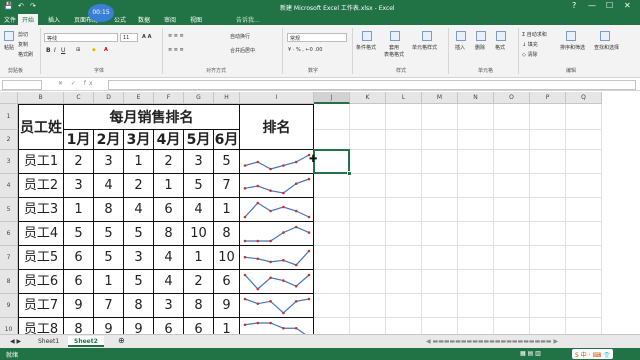 The height and width of the screenshot is (360, 640). Describe the element at coordinates (196, 19) in the screenshot. I see `tab-view: 视图` at that location.